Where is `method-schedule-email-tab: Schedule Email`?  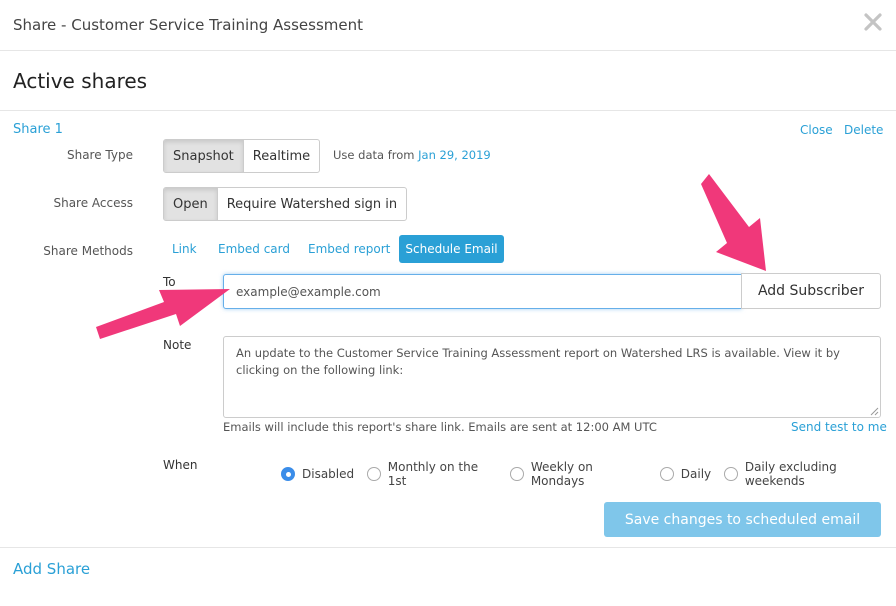 method-schedule-email-tab: Schedule Email is located at coordinates (451, 249).